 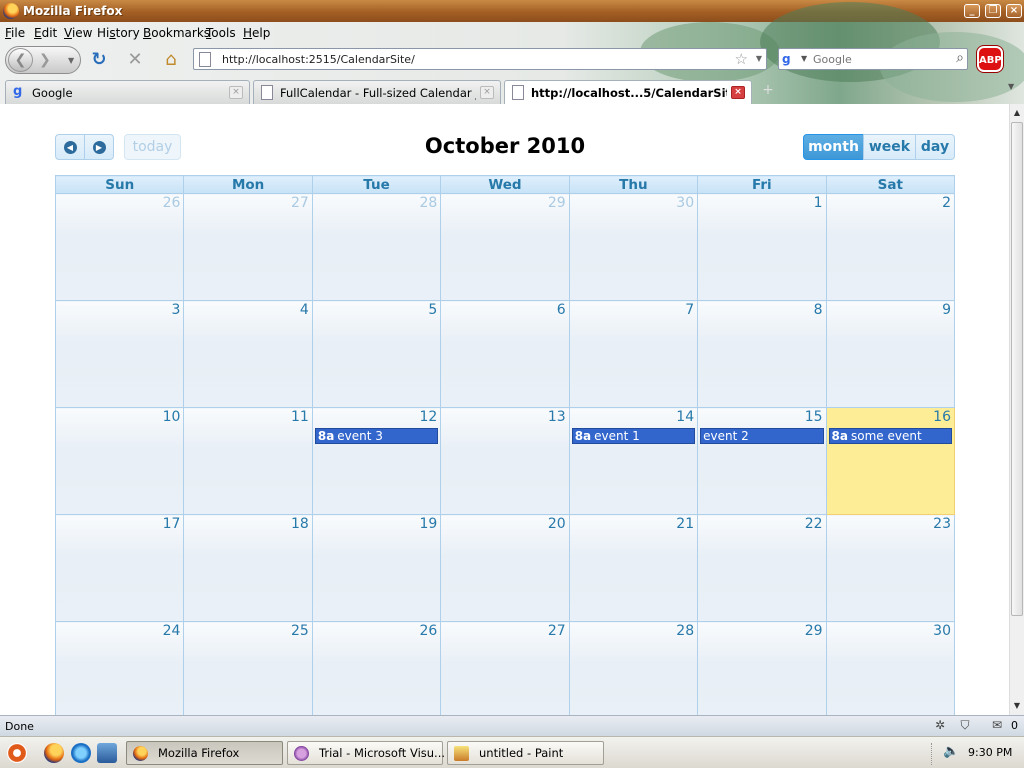 I want to click on url-input, so click(x=472, y=59).